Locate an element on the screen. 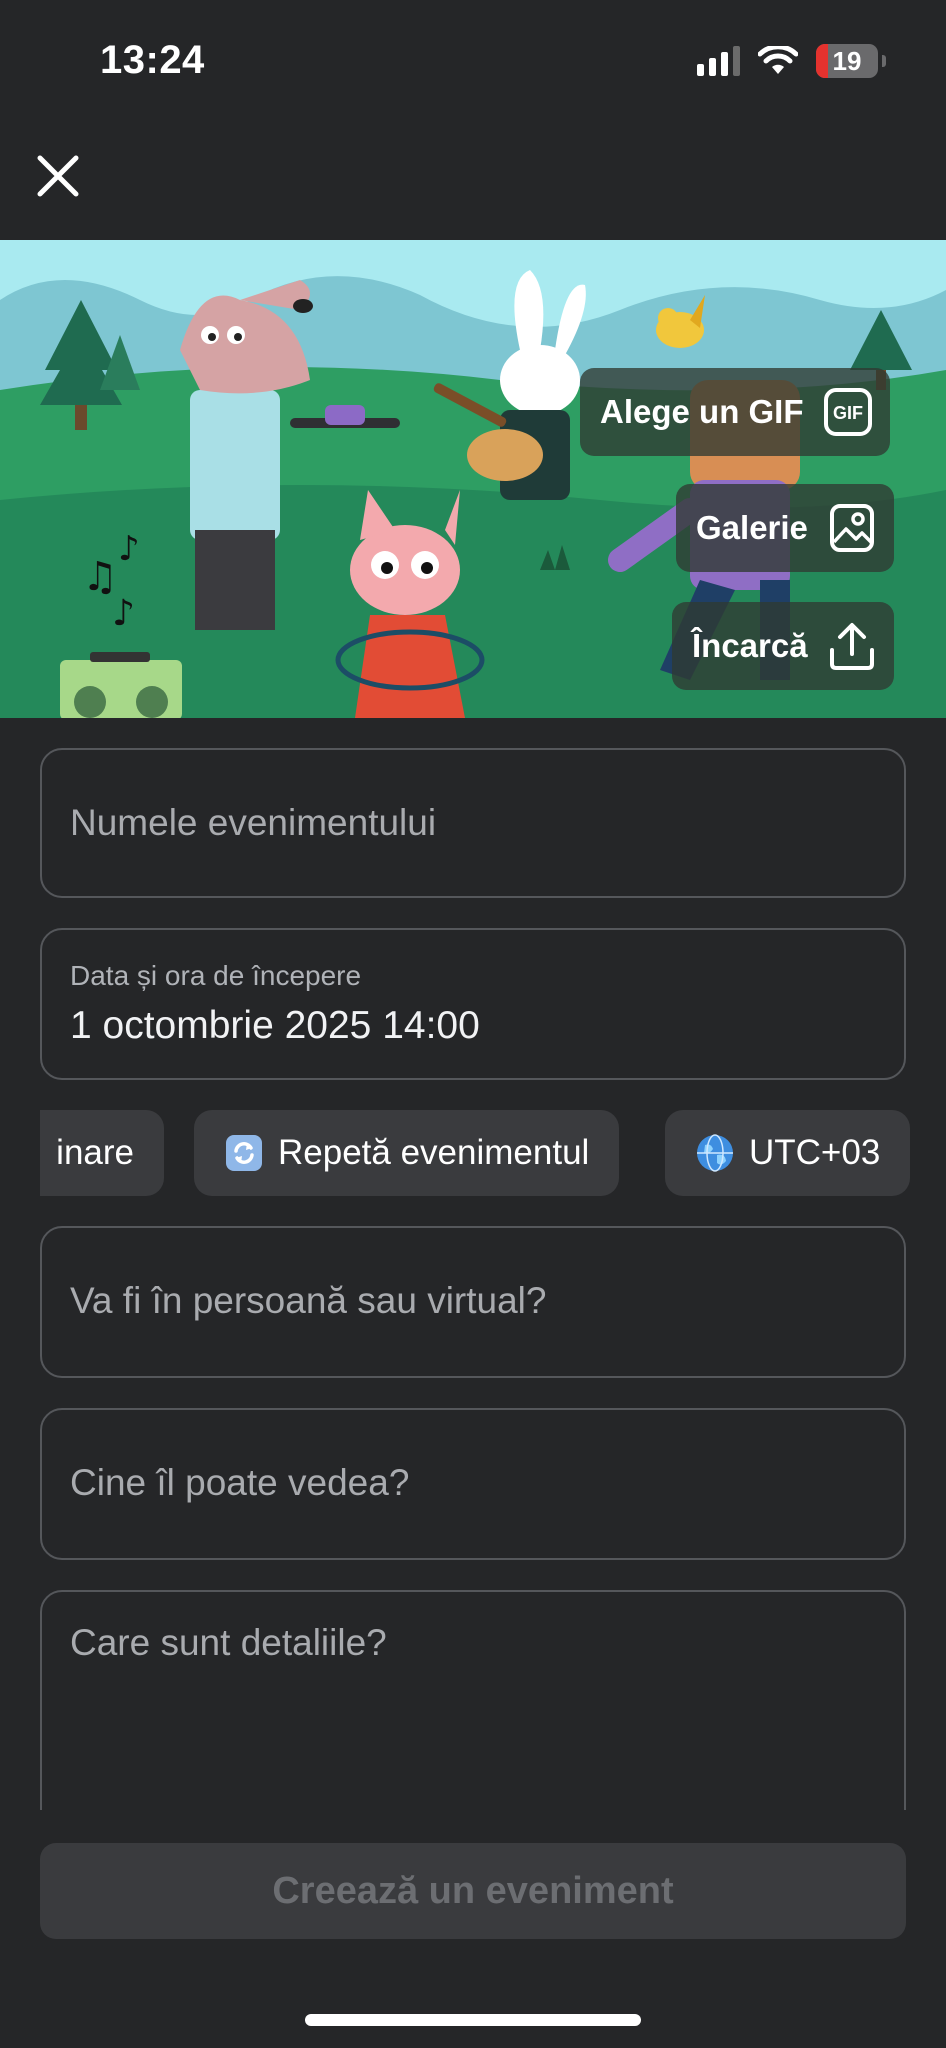  create-event-button: Creează un eveniment is located at coordinates (473, 1891).